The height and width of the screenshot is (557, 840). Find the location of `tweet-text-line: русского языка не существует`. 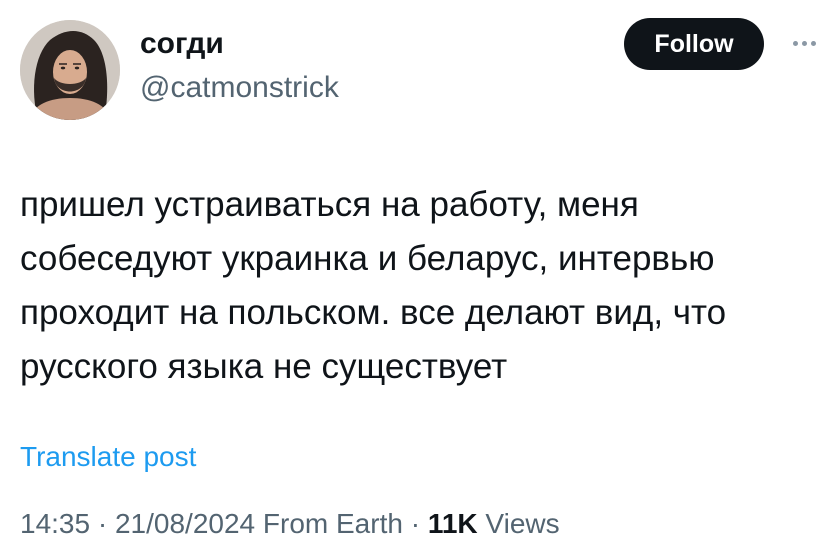

tweet-text-line: русского языка не существует is located at coordinates (264, 366).